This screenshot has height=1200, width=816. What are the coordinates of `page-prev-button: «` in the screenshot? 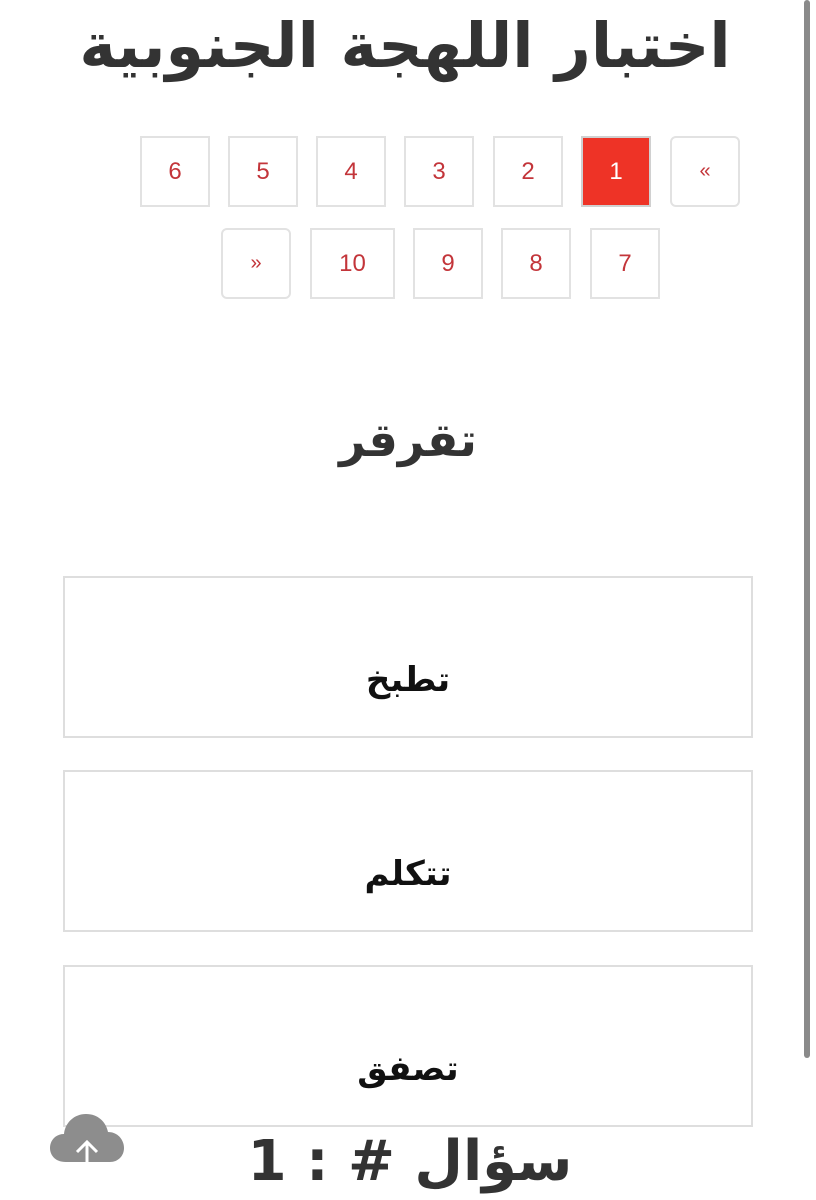 It's located at (705, 171).